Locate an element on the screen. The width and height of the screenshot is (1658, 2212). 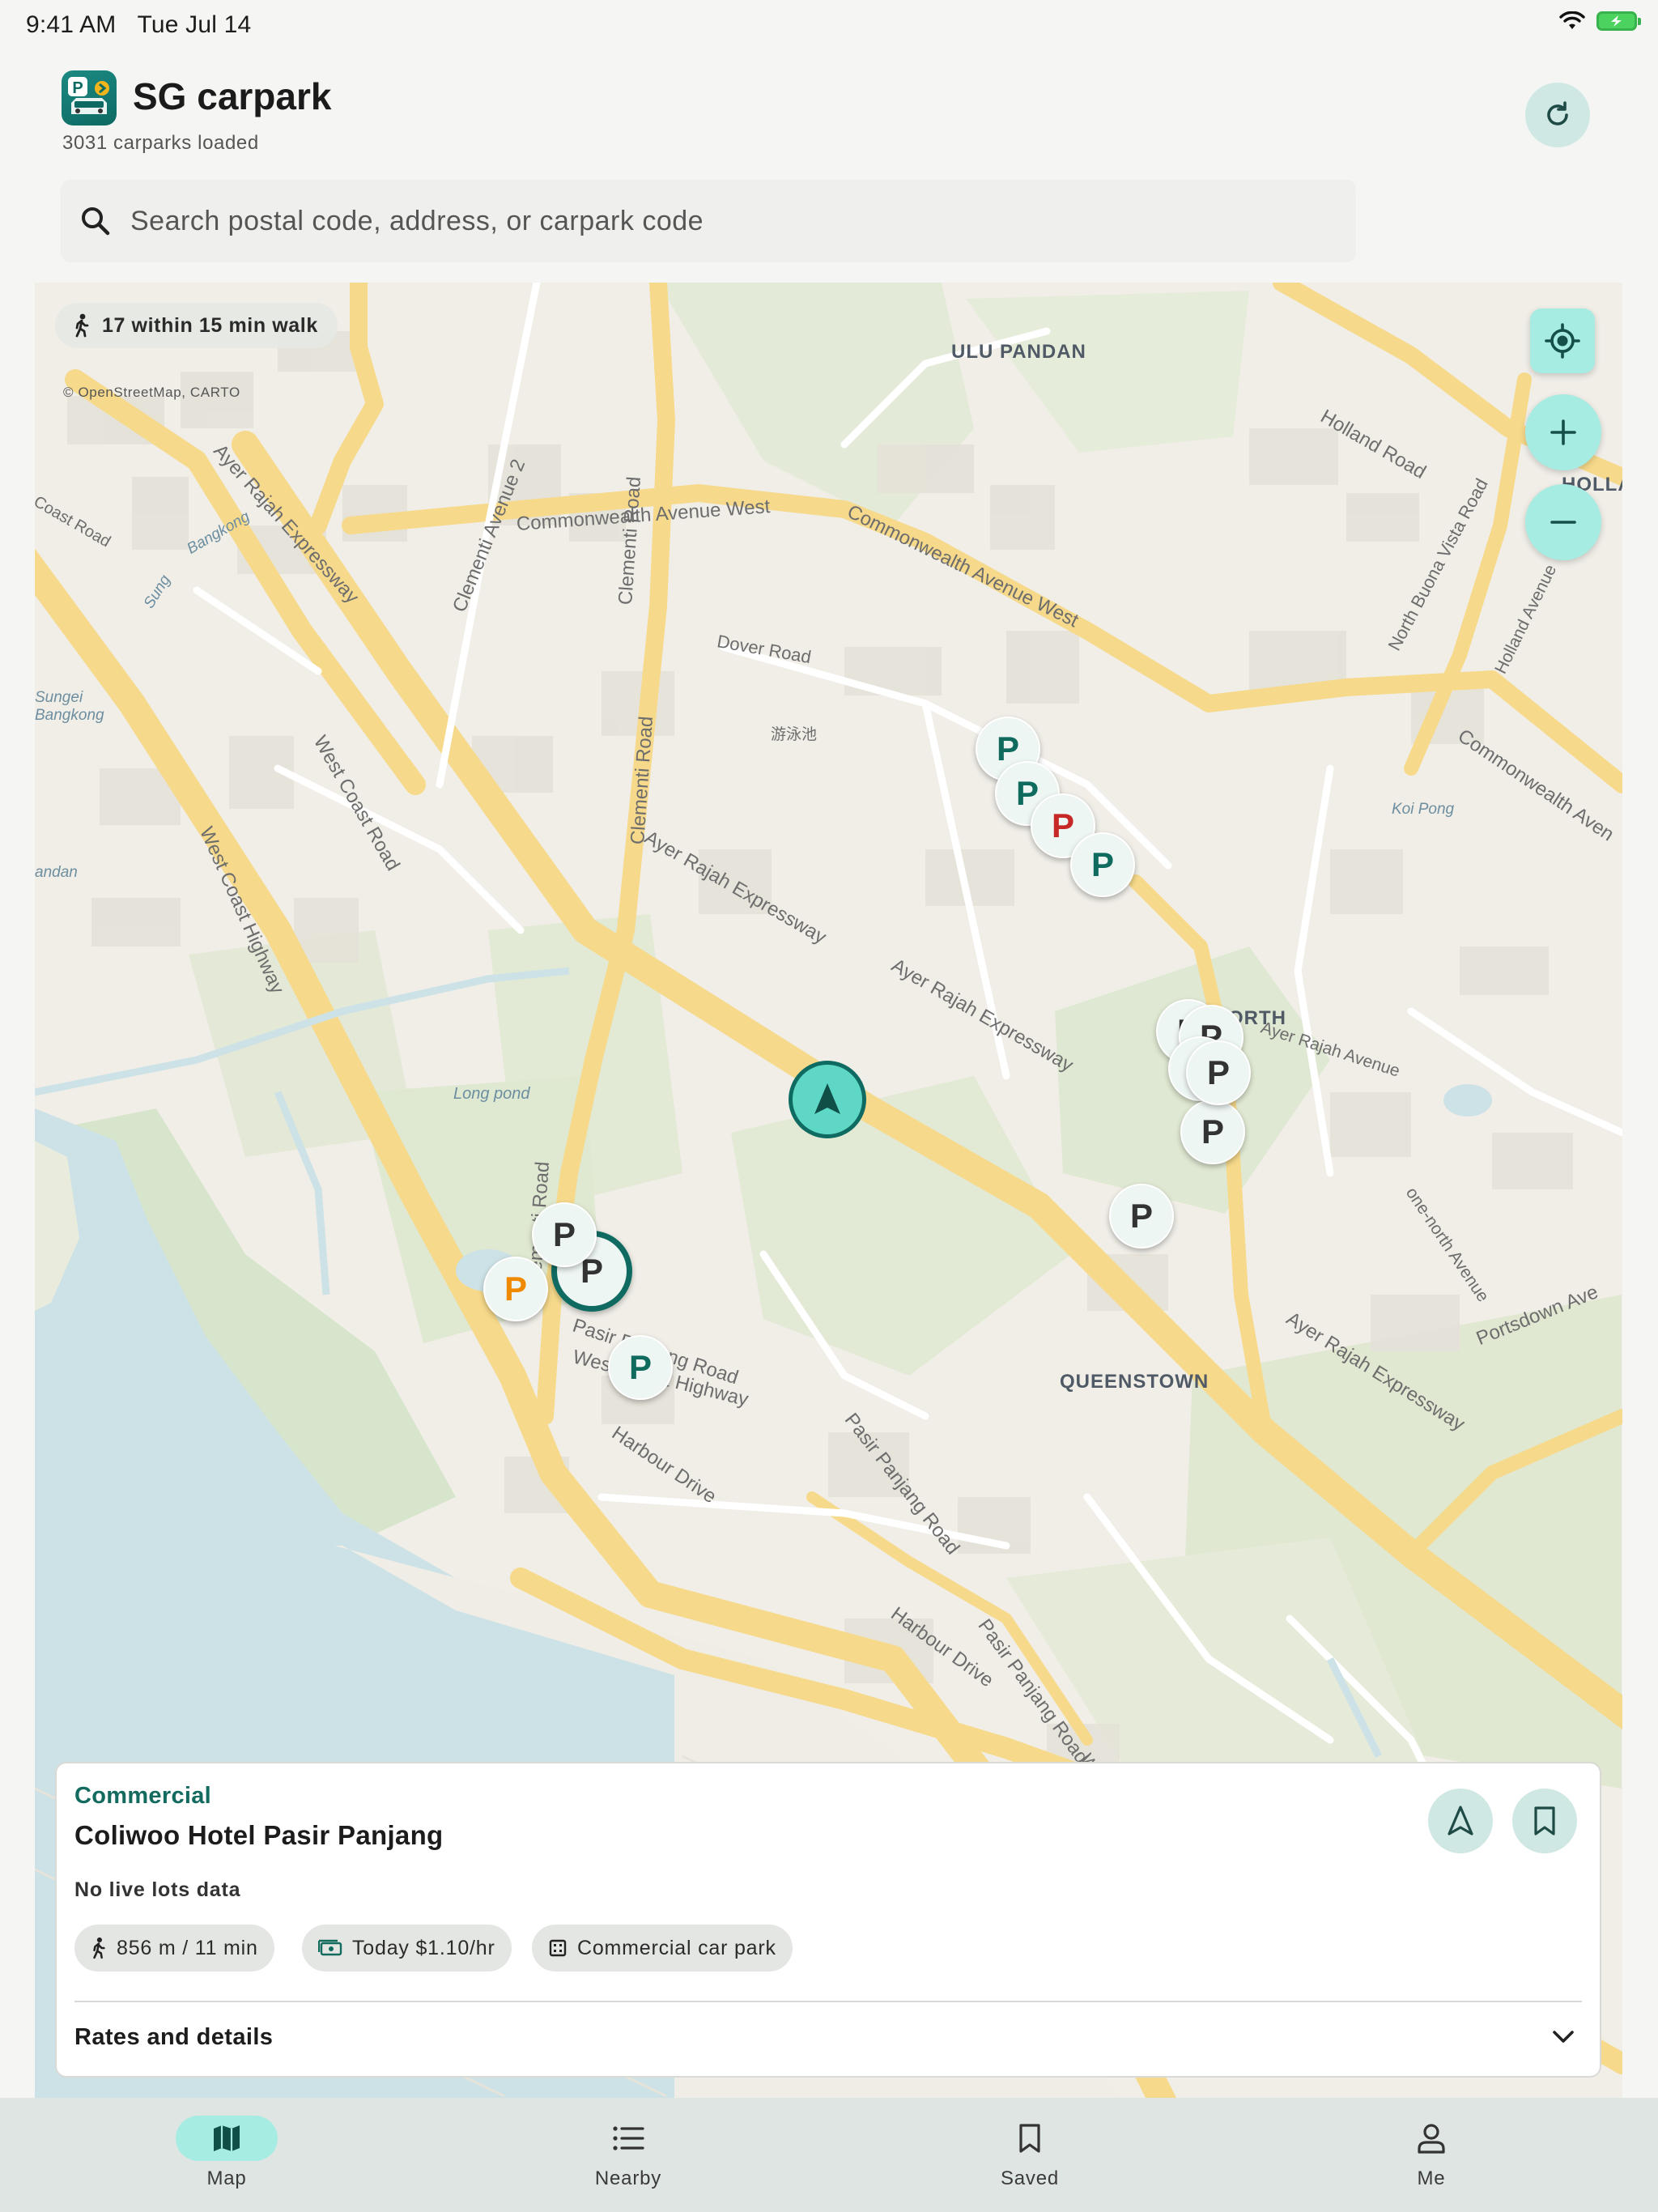
nav-tab-map: Map is located at coordinates (227, 2155).